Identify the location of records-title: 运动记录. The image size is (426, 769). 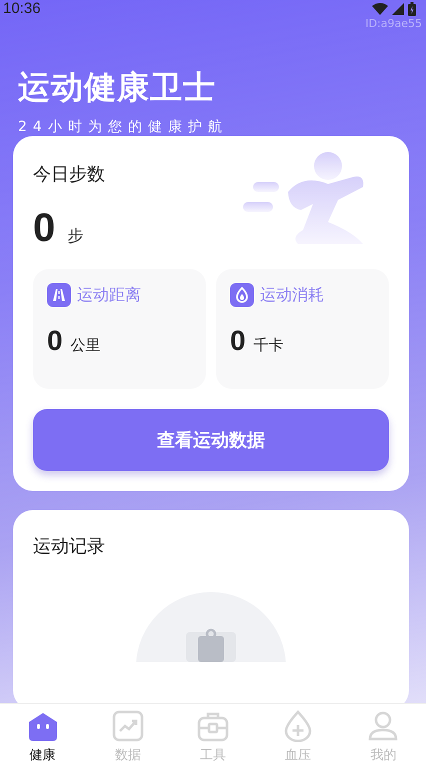
(69, 546).